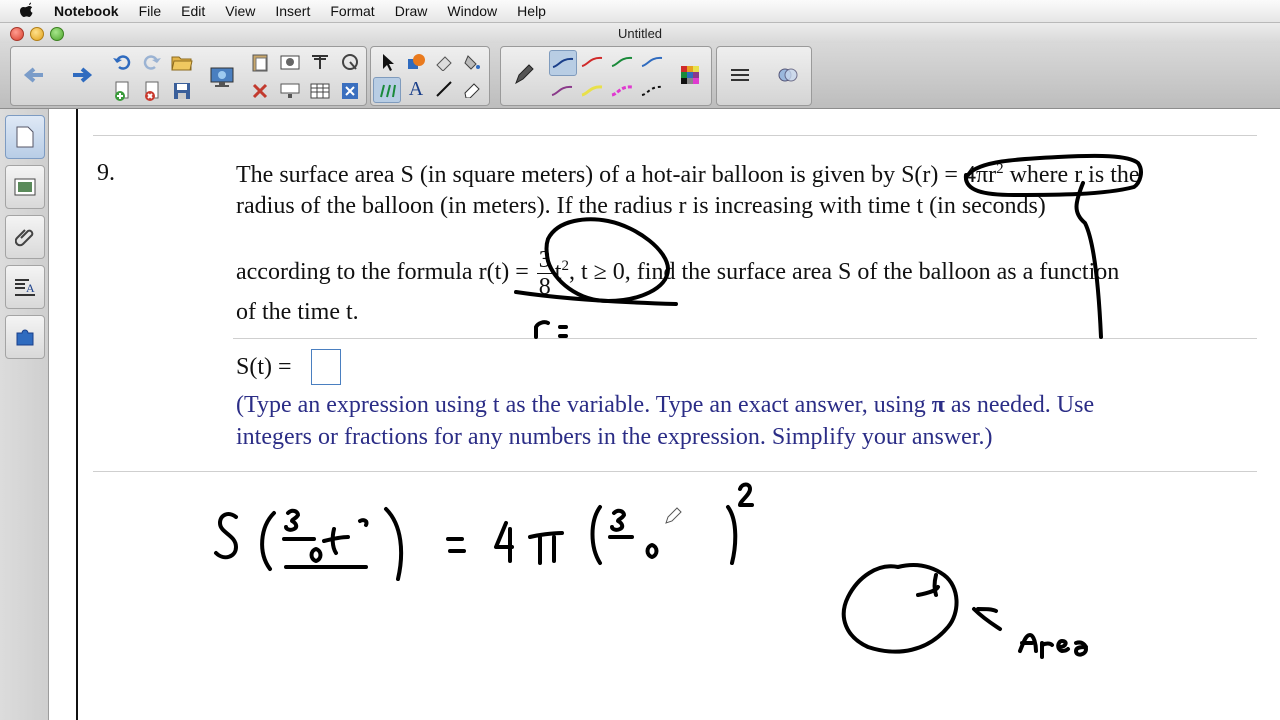 The height and width of the screenshot is (720, 1280). Describe the element at coordinates (260, 62) in the screenshot. I see `paste-icon` at that location.